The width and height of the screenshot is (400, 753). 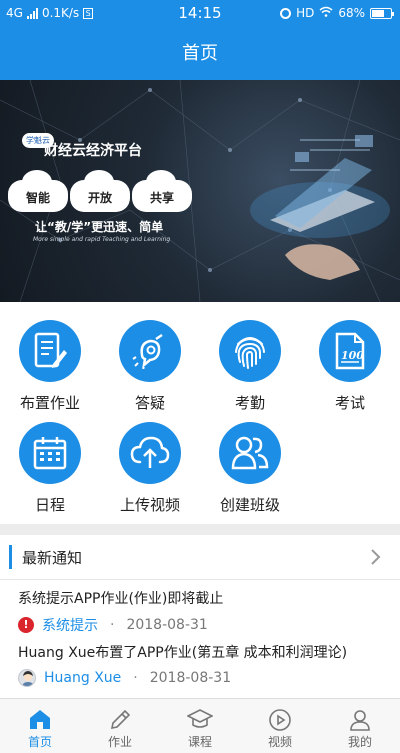 I want to click on play-circle-icon, so click(x=280, y=720).